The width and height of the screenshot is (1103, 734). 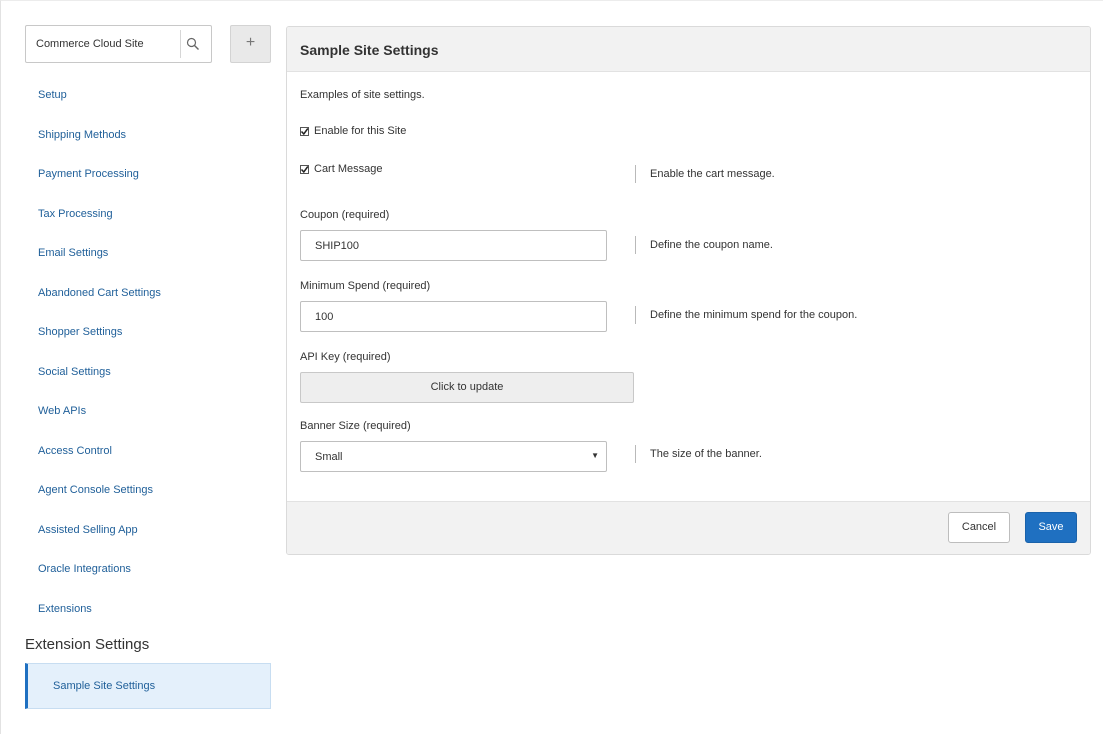 What do you see at coordinates (148, 535) in the screenshot?
I see `nav-item-assisted-selling-app: Assisted Selling App` at bounding box center [148, 535].